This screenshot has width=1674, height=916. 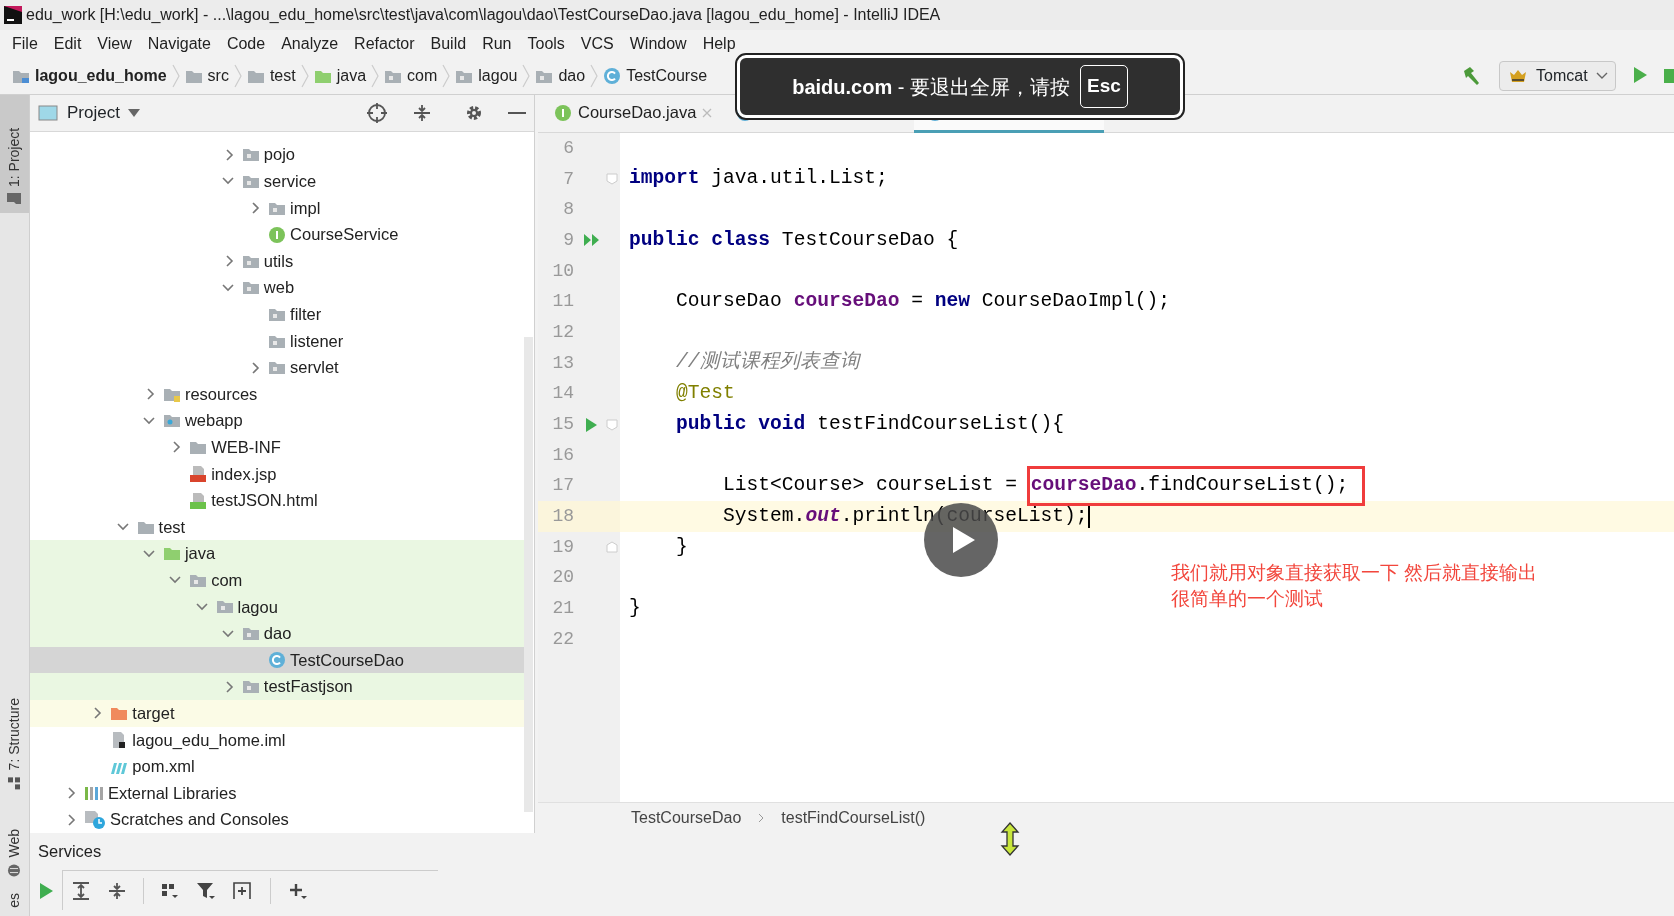 I want to click on menu-item: Run, so click(x=497, y=44).